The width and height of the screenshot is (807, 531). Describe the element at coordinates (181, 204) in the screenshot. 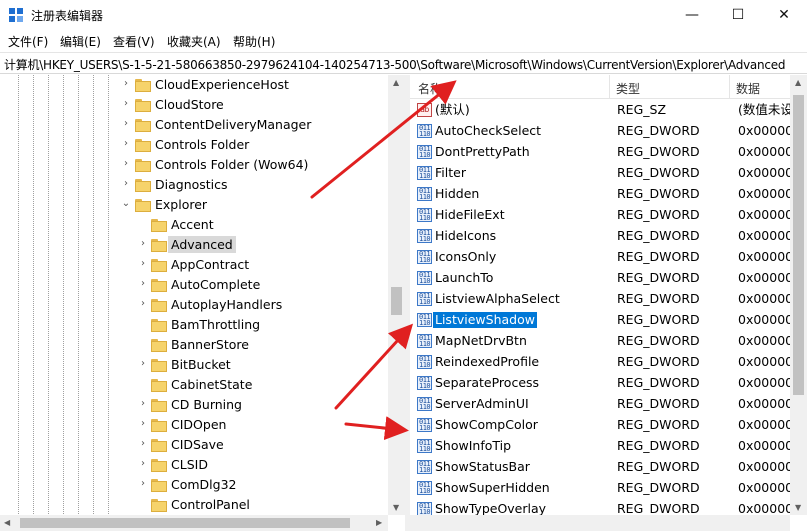

I see `tree-item-label: Explorer` at that location.